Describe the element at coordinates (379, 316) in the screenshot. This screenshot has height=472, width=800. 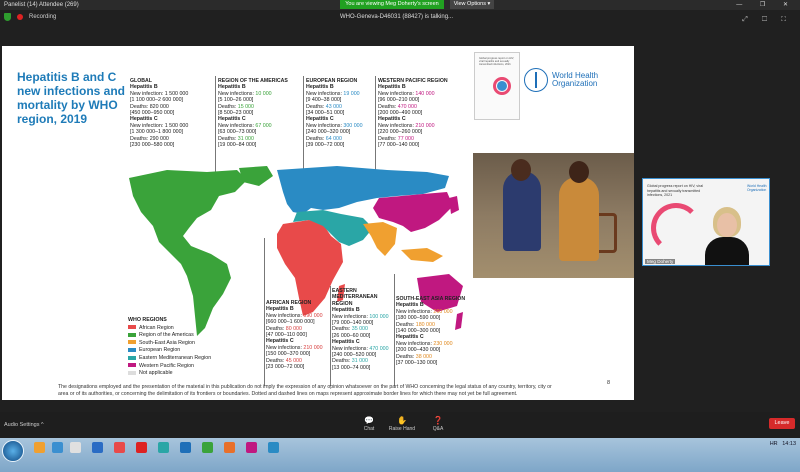
I see `value: 100 000` at that location.